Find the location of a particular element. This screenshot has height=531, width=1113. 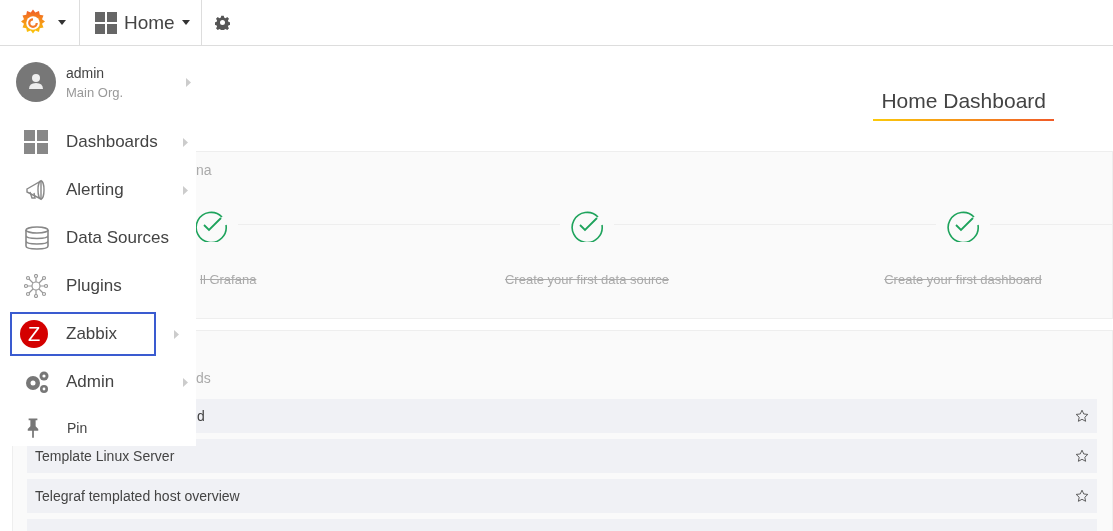

user-menu-item: admin Main Org. is located at coordinates (98, 82).